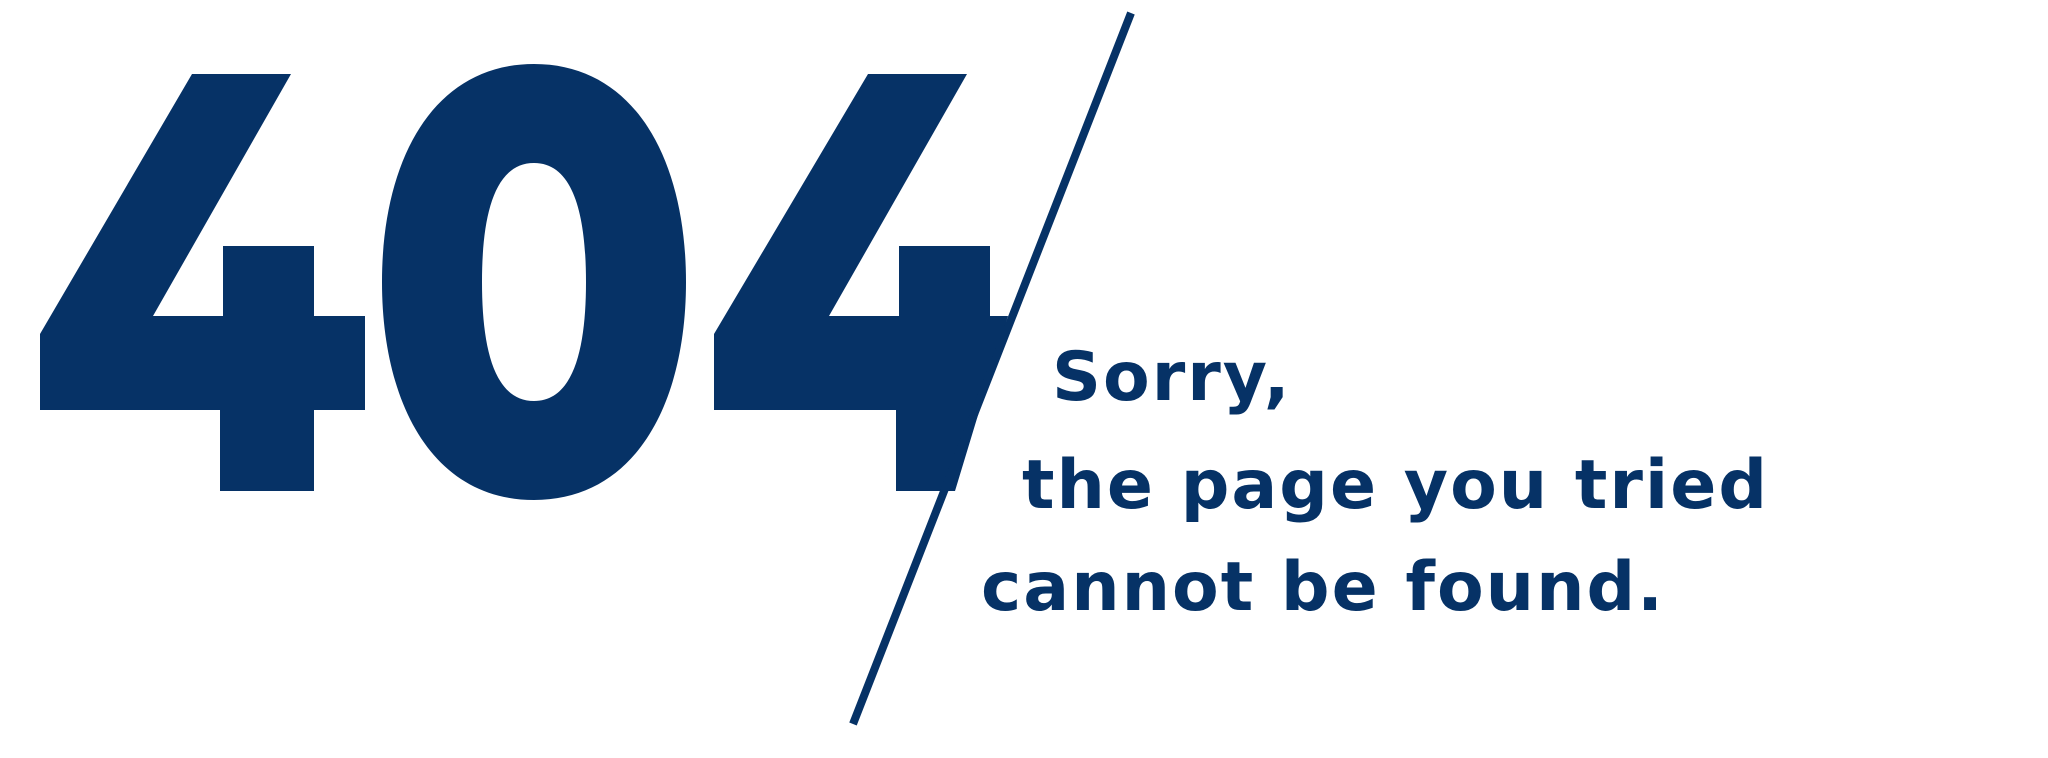  Describe the element at coordinates (1396, 485) in the screenshot. I see `page-not-found-line: the page you tried` at that location.